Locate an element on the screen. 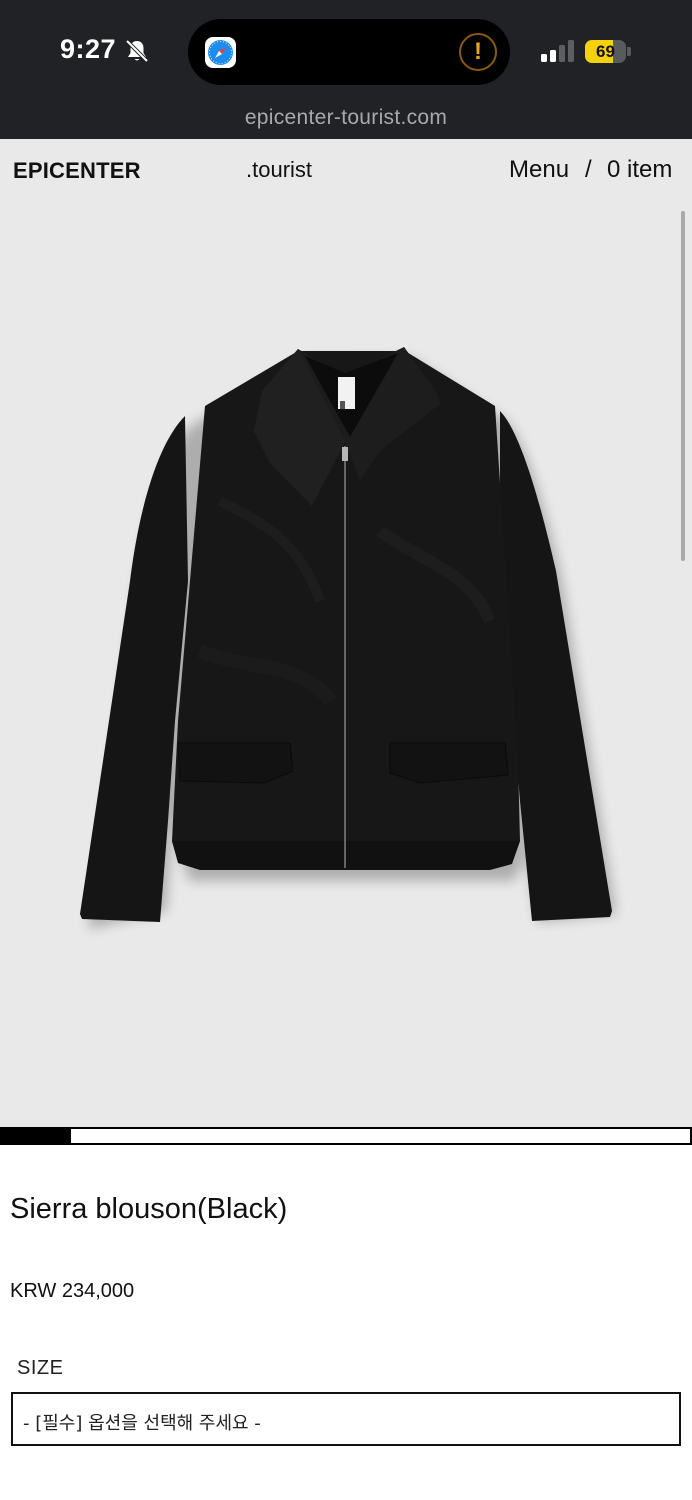 Image resolution: width=692 pixels, height=1500 pixels. dynamic-island: ! is located at coordinates (349, 52).